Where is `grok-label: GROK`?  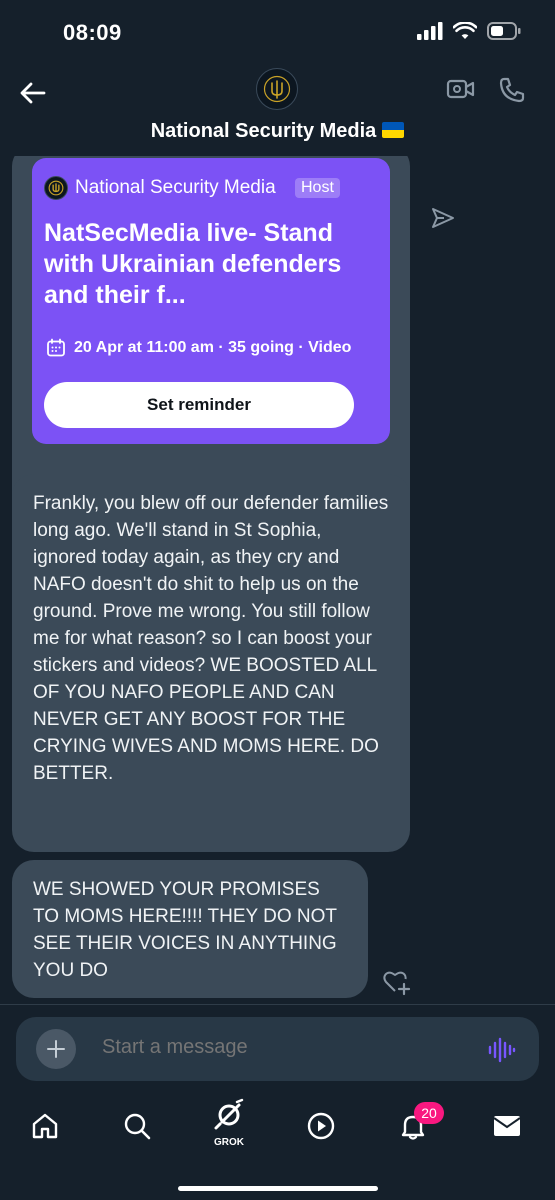
grok-label: GROK is located at coordinates (229, 1142).